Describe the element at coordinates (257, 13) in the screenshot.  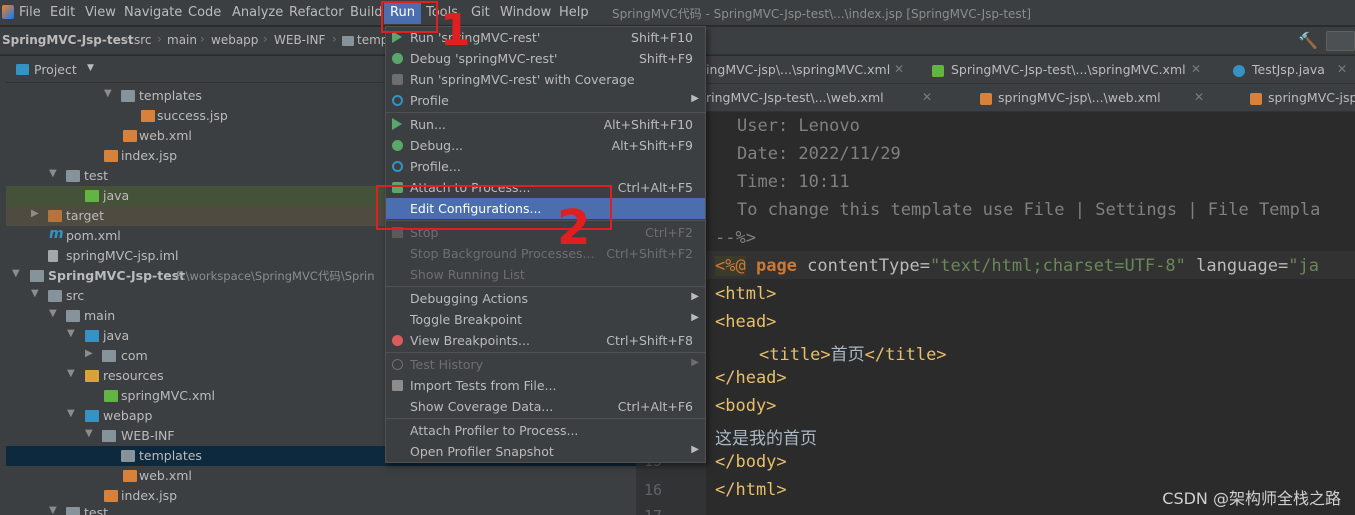
I see `menu-analyze: Analyze` at that location.